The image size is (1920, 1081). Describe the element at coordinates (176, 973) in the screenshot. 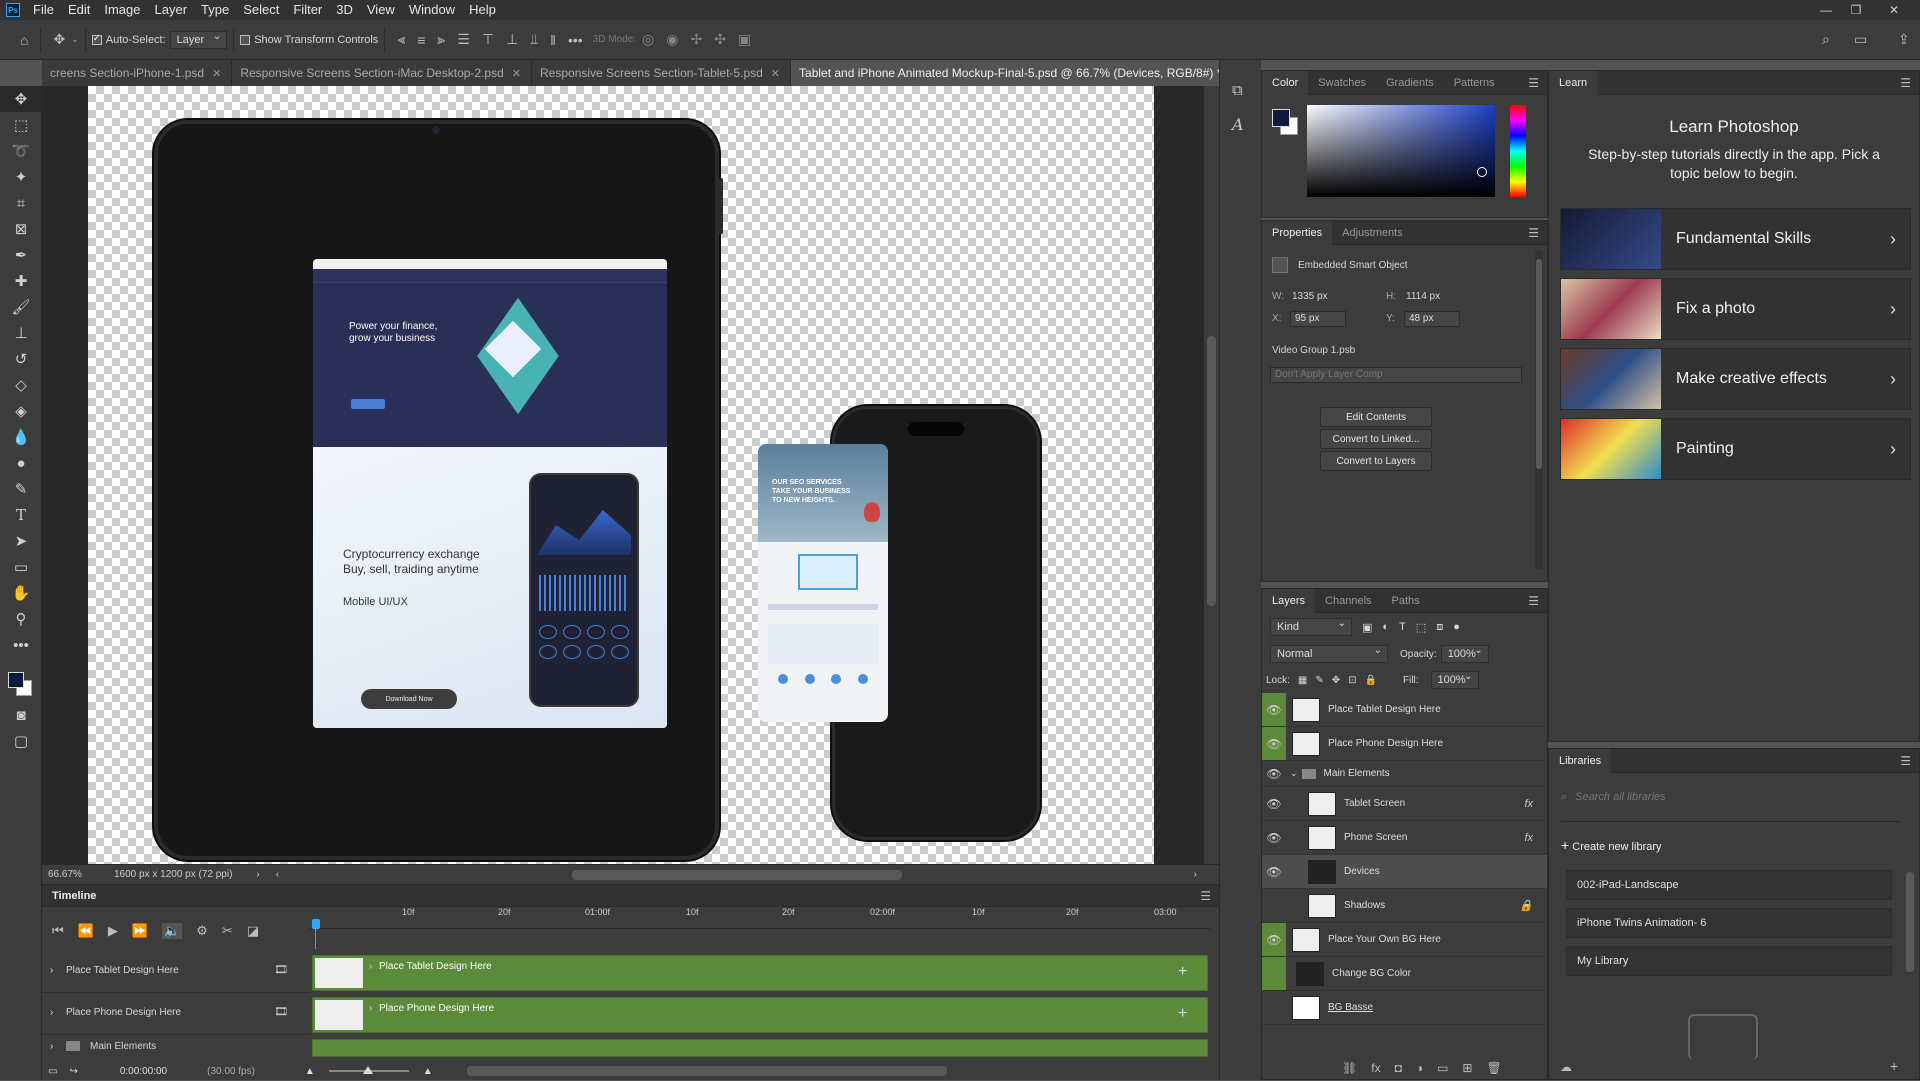

I see `track-header: › Place Tablet Design Here 🎞` at that location.